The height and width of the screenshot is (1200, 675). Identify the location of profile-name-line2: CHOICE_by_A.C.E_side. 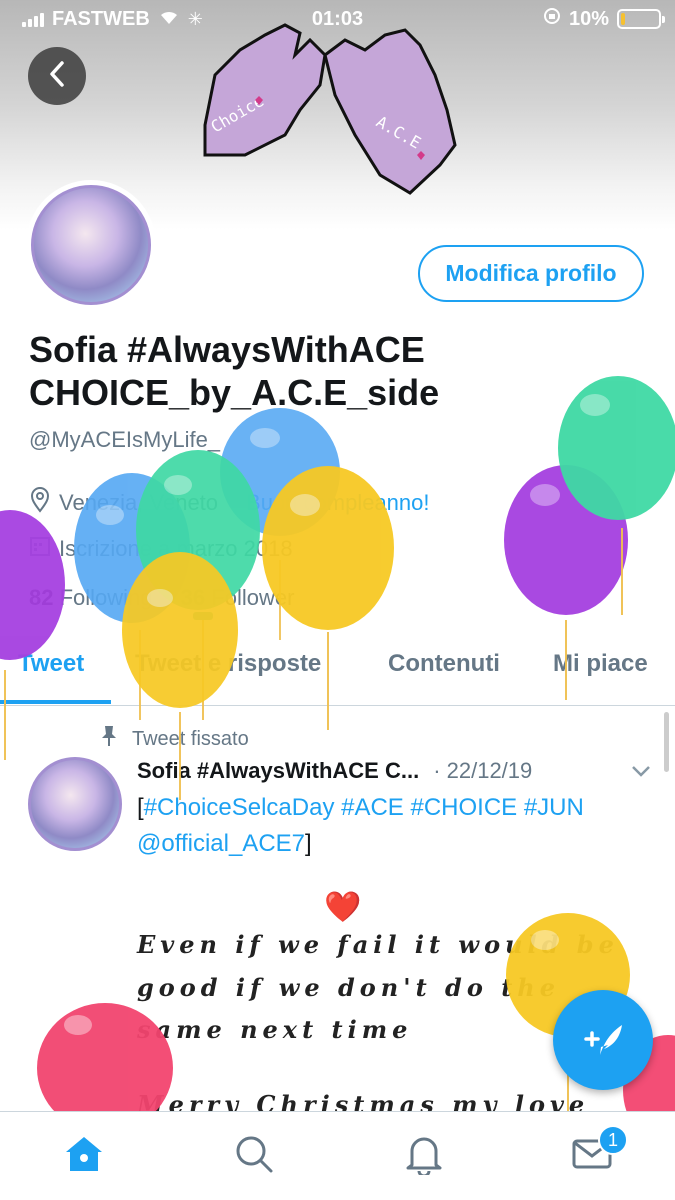
(234, 392).